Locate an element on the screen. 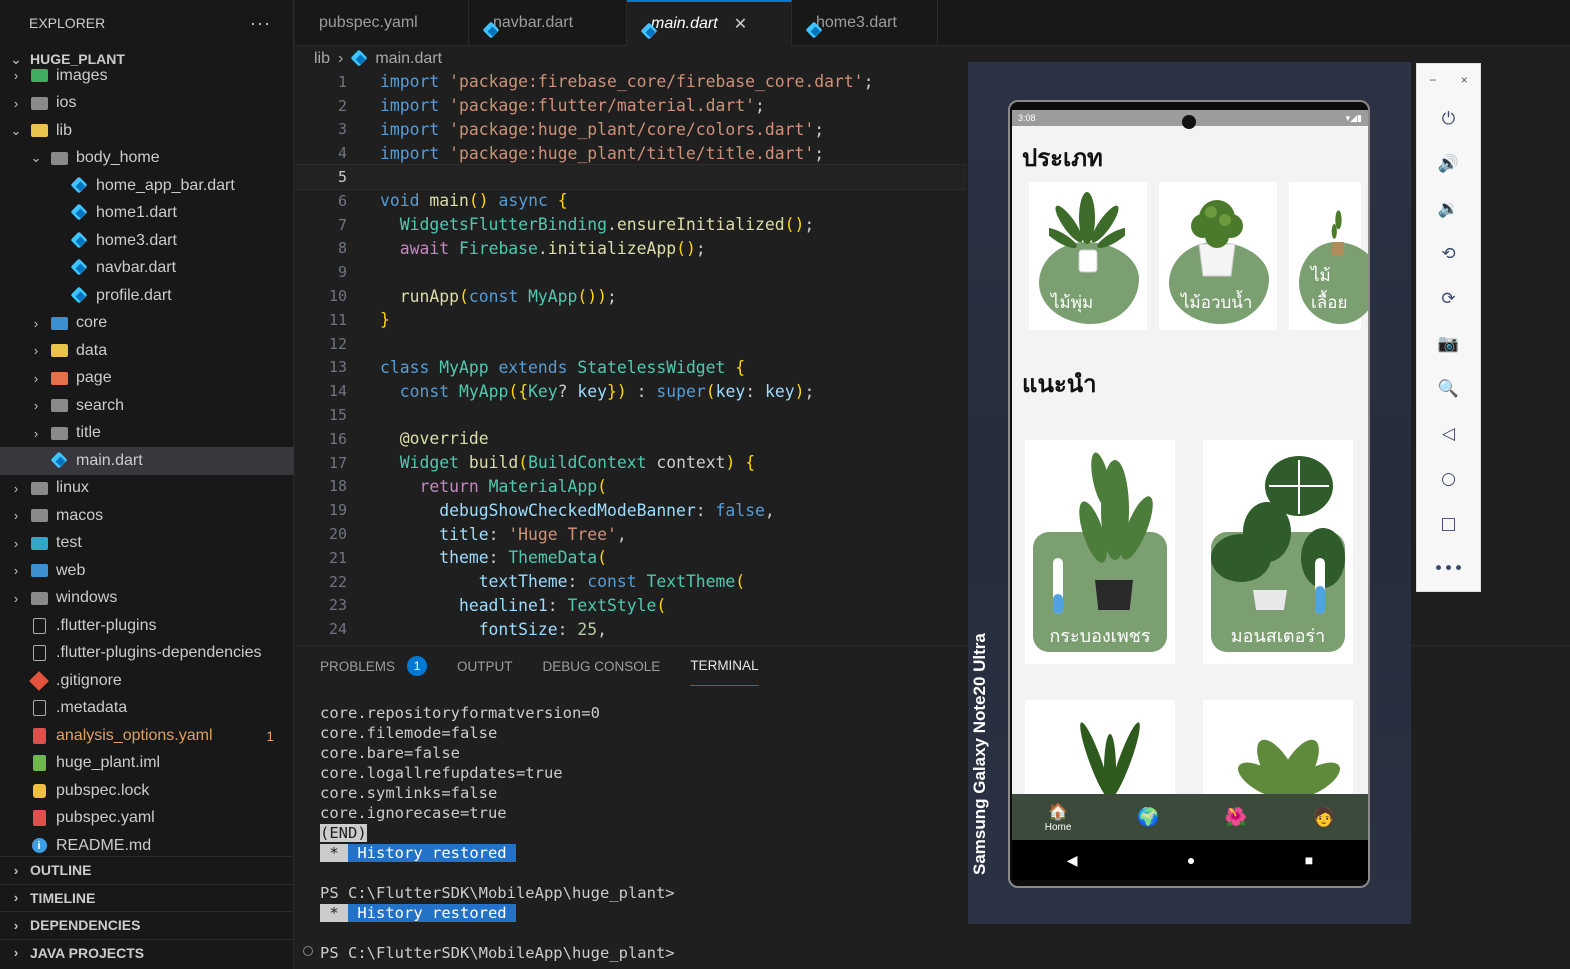 The width and height of the screenshot is (1570, 969). close-button: × is located at coordinates (1464, 80).